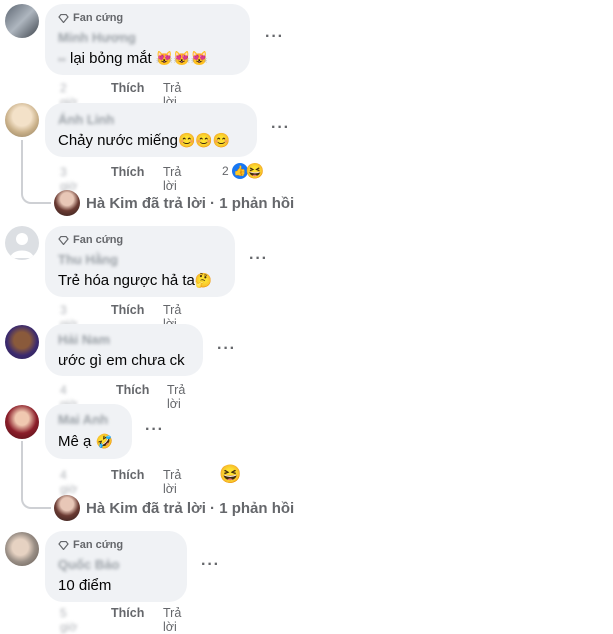  What do you see at coordinates (84, 339) in the screenshot?
I see `commenter-name: Hải Nam` at bounding box center [84, 339].